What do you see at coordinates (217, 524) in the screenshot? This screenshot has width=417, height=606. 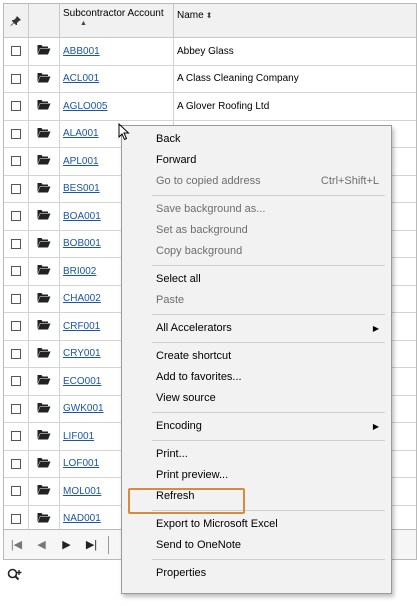 I see `menu-label: Export to Microsoft Excel` at bounding box center [217, 524].